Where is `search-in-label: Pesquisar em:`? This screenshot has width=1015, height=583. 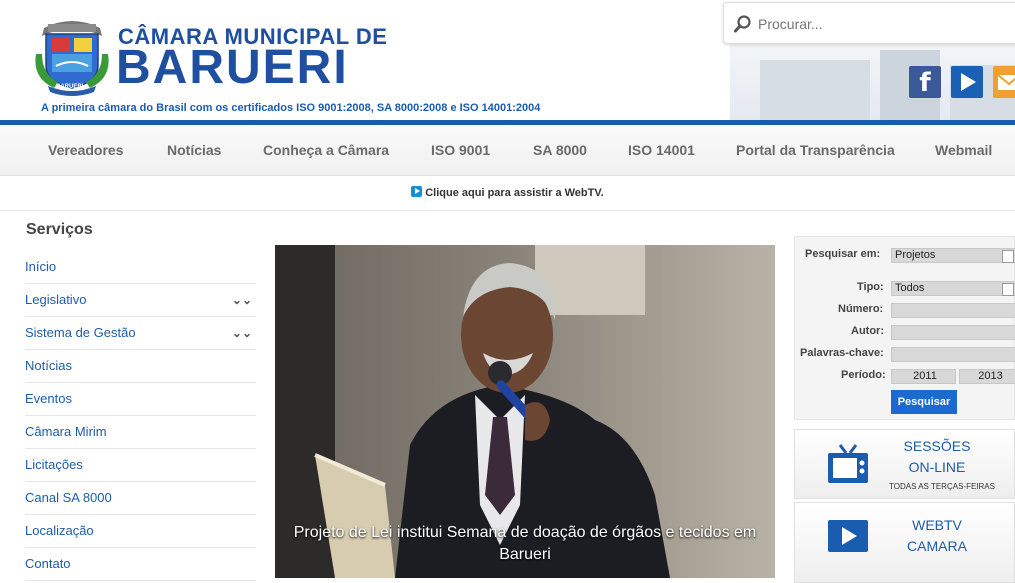 search-in-label: Pesquisar em: is located at coordinates (843, 254).